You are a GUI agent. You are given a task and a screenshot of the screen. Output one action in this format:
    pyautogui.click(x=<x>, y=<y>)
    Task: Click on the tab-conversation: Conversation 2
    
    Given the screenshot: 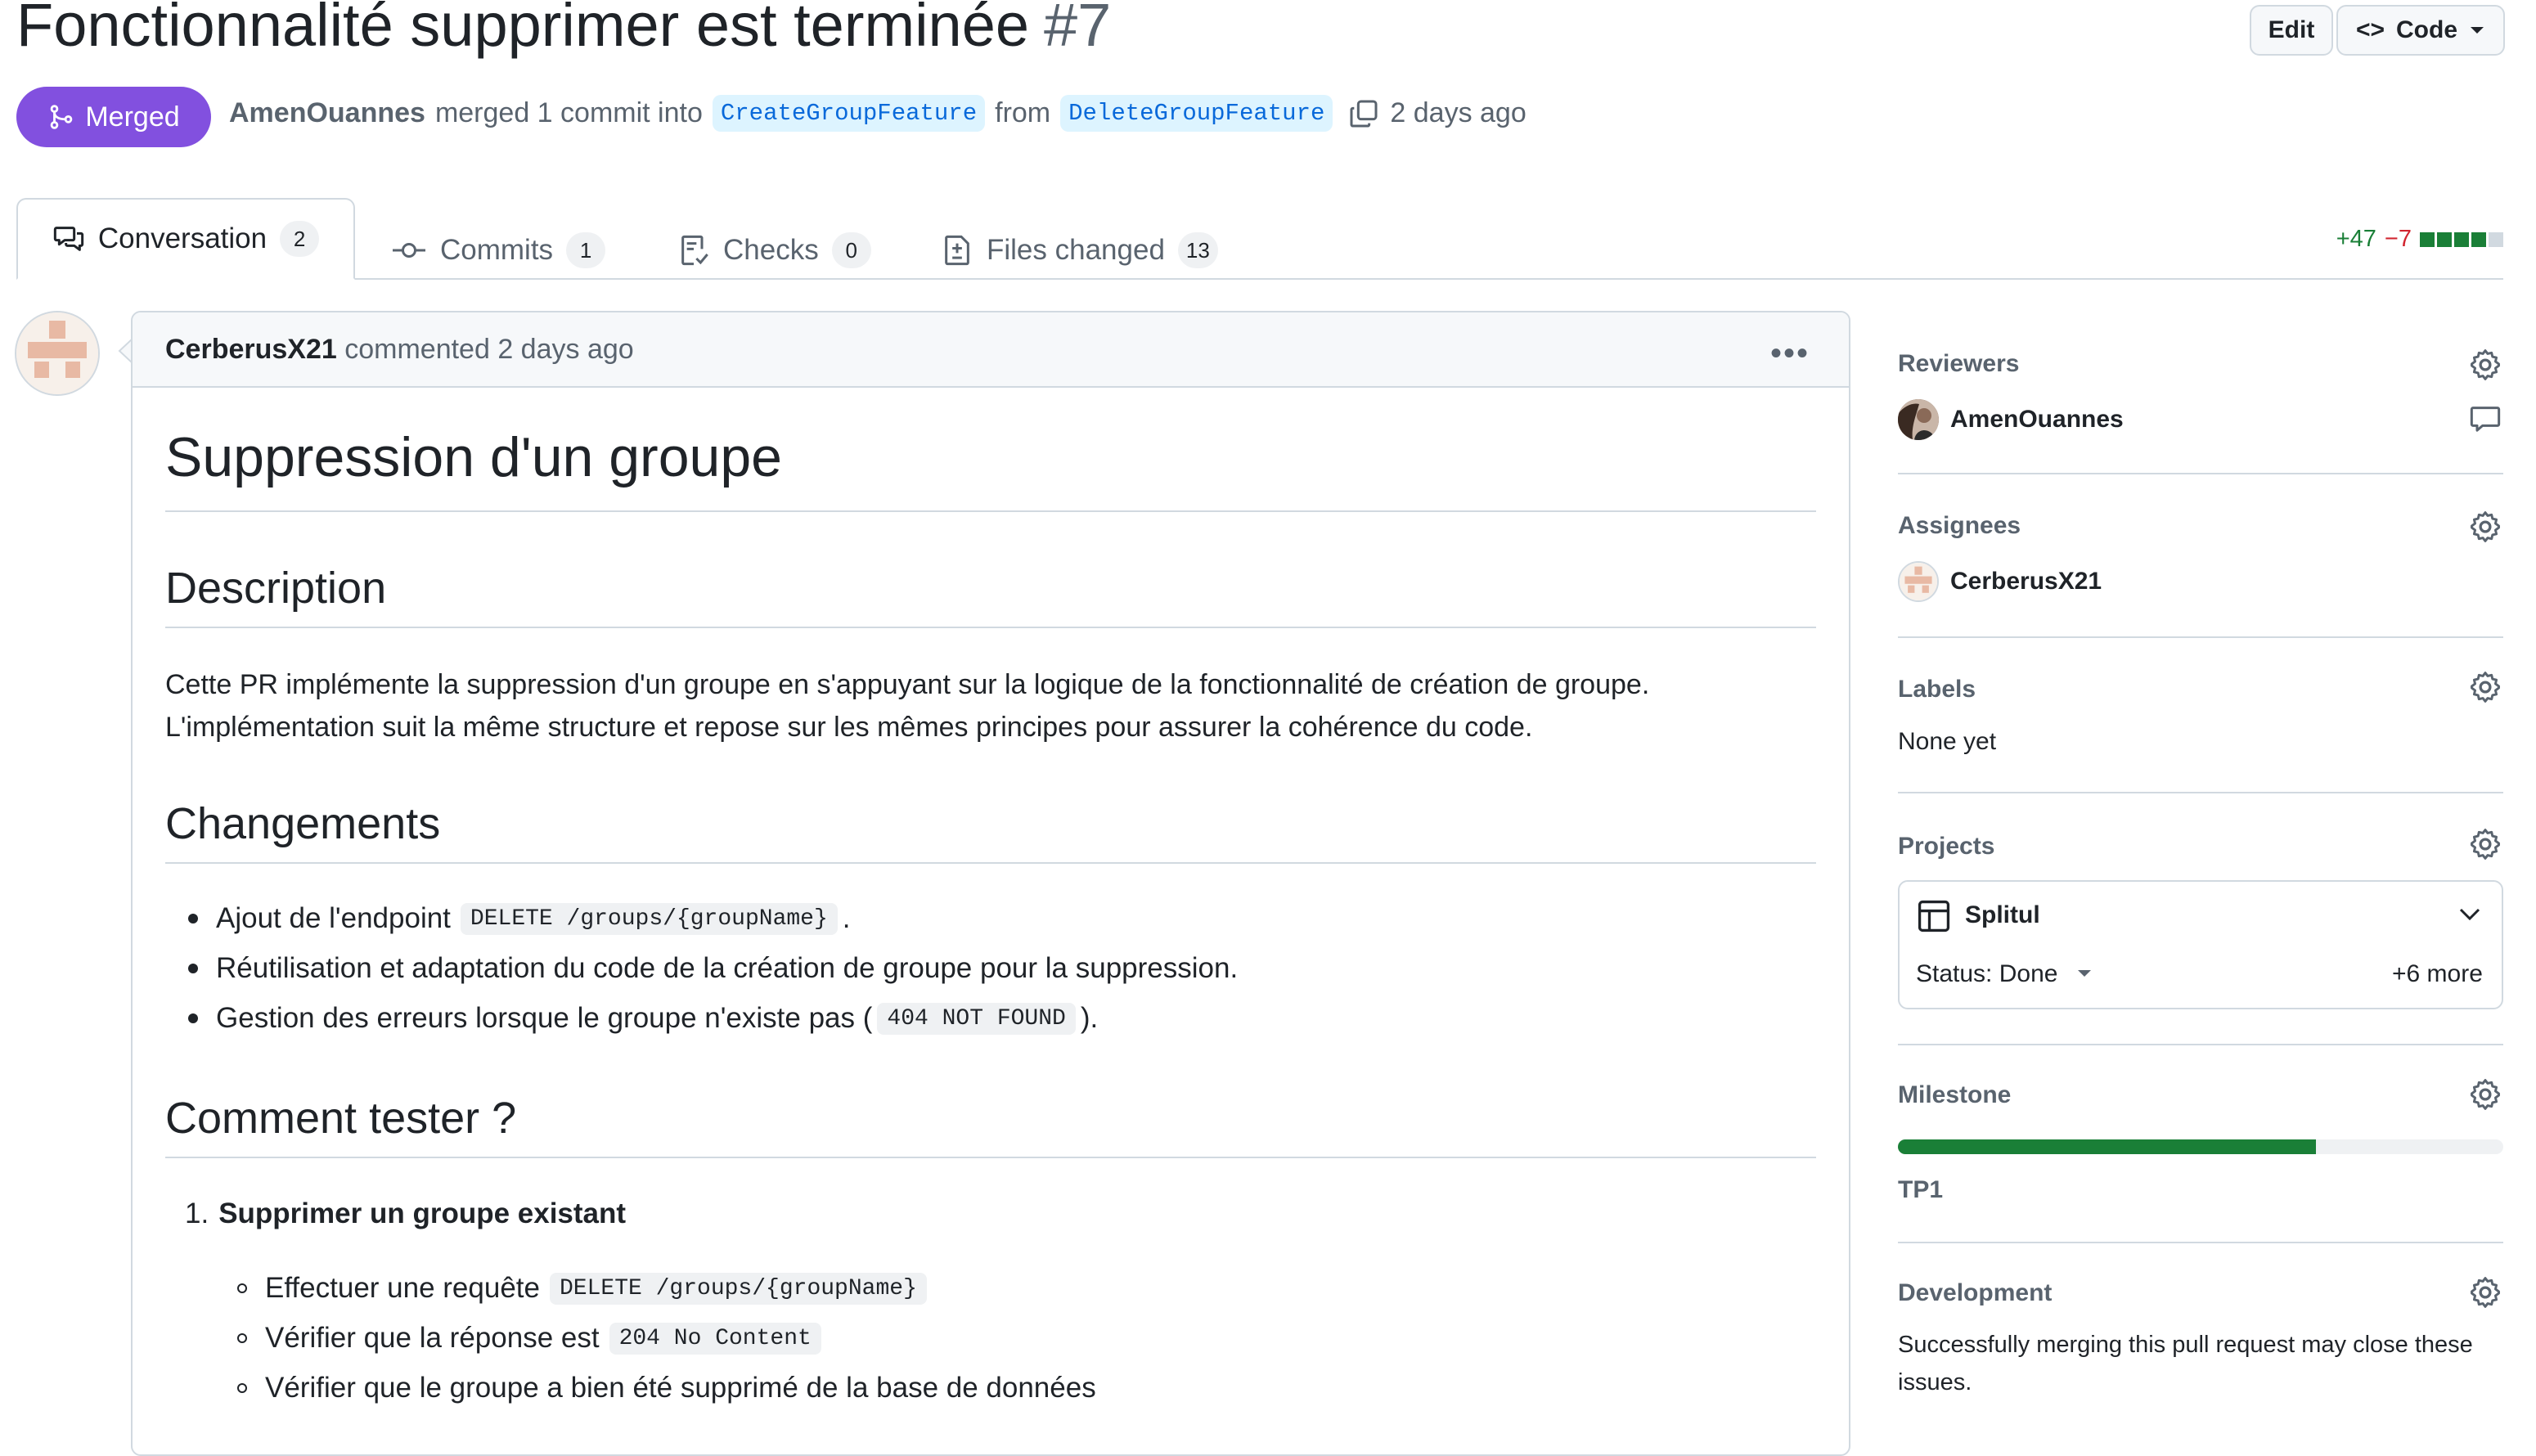 What is the action you would take?
    pyautogui.click(x=185, y=239)
    